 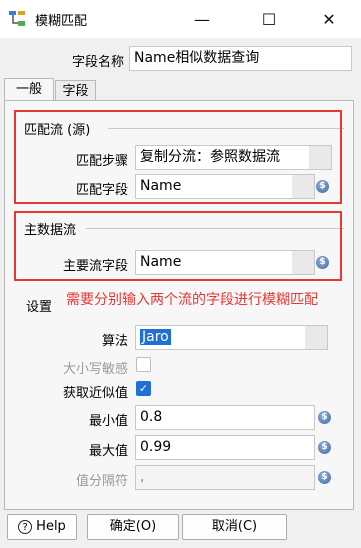 I want to click on ok-button: 确定(O), so click(x=133, y=527).